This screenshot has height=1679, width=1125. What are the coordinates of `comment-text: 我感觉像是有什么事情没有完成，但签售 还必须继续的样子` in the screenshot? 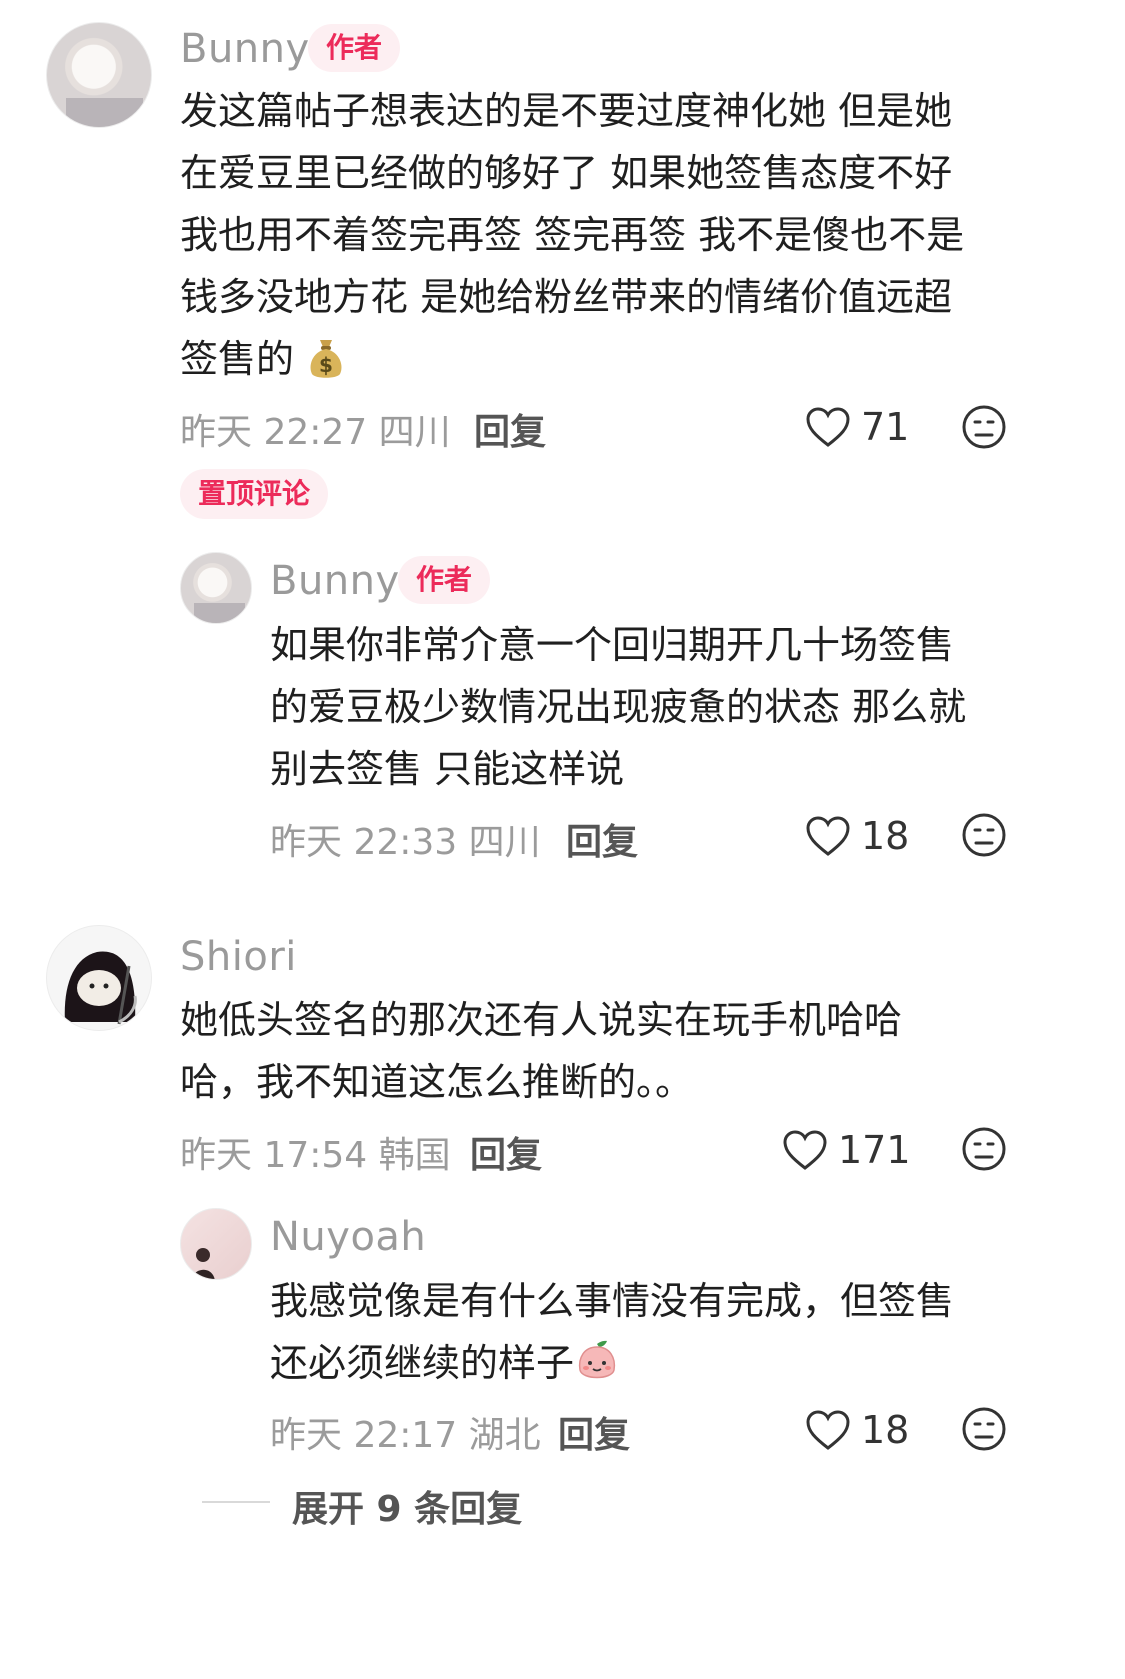 It's located at (650, 1336).